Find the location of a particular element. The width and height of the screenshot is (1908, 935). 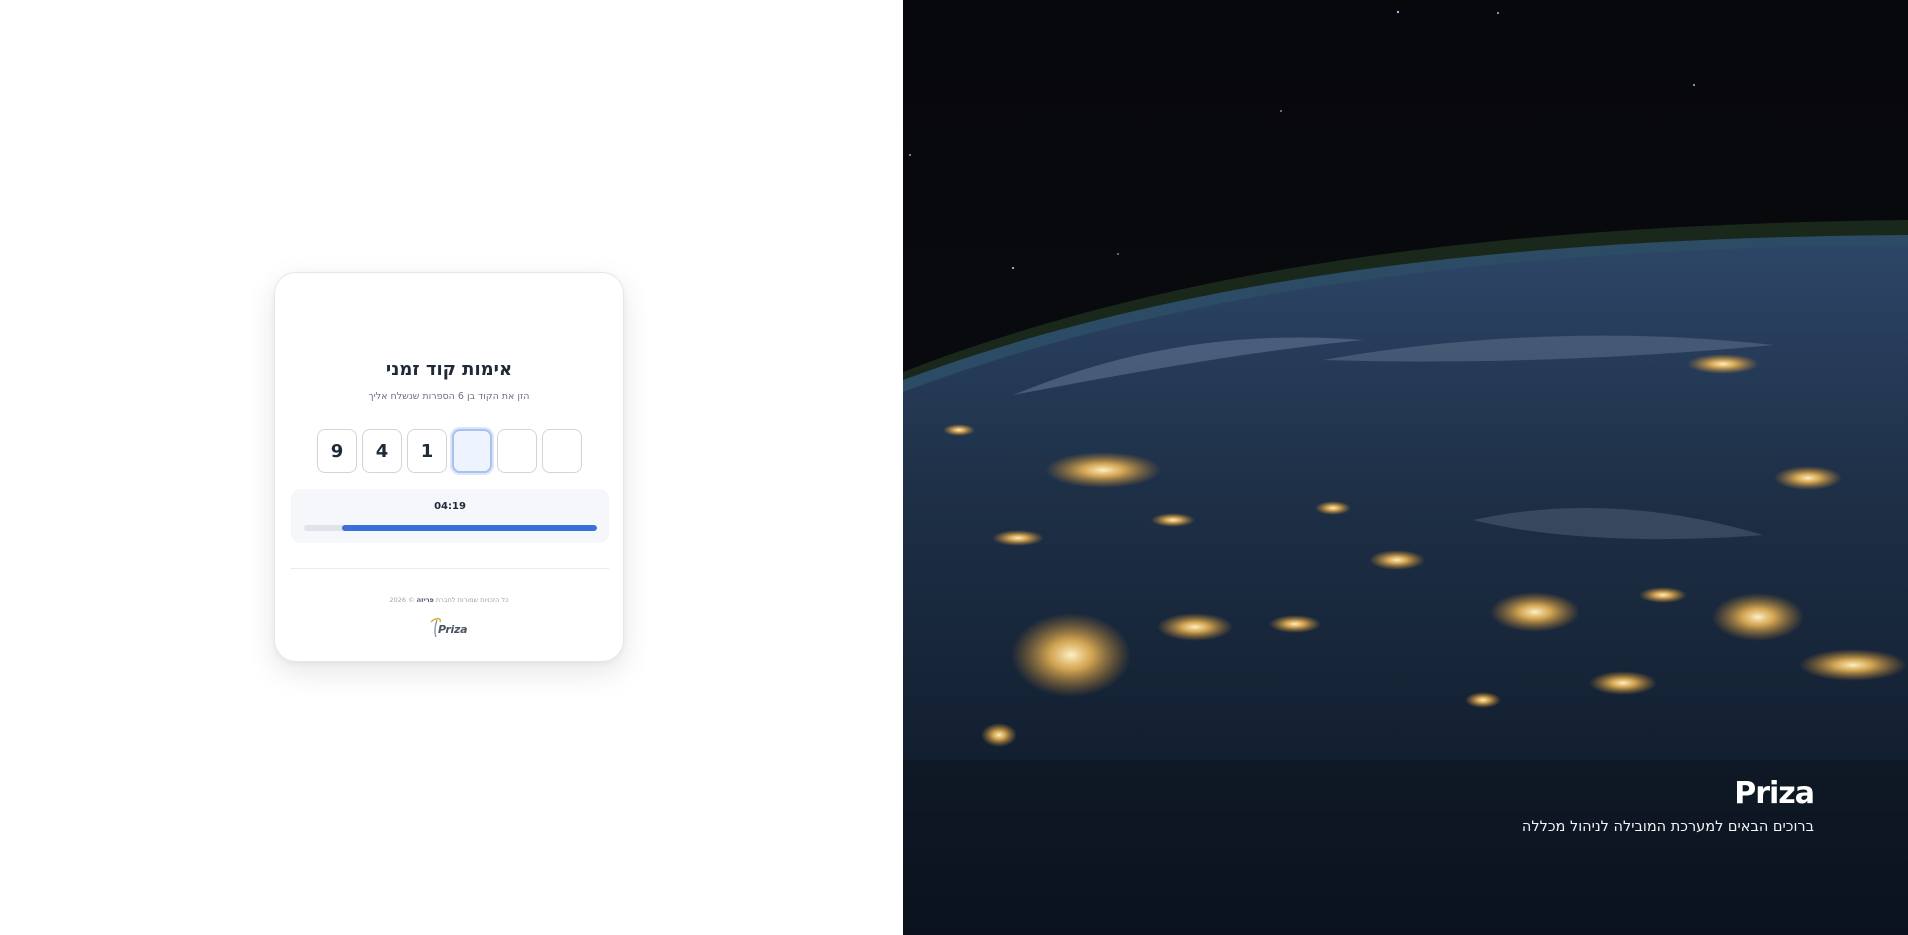

verification-instructions: הזן את הקוד בן 6 הספרות שנשלח אליך is located at coordinates (449, 396).